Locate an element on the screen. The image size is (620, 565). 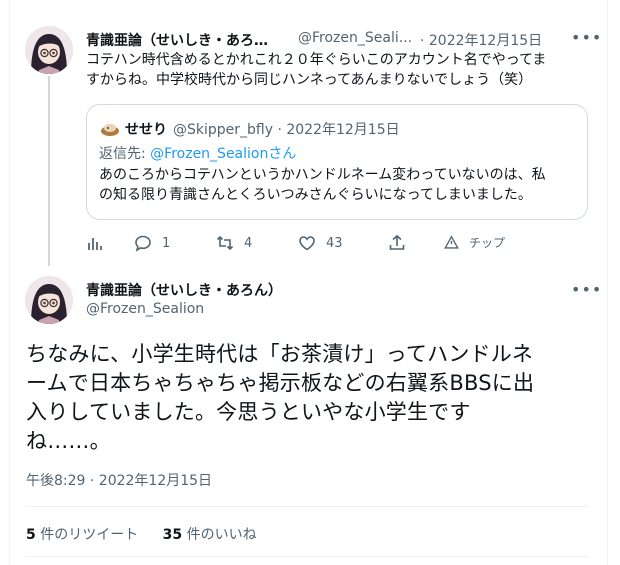
likes-count: 35 is located at coordinates (172, 535).